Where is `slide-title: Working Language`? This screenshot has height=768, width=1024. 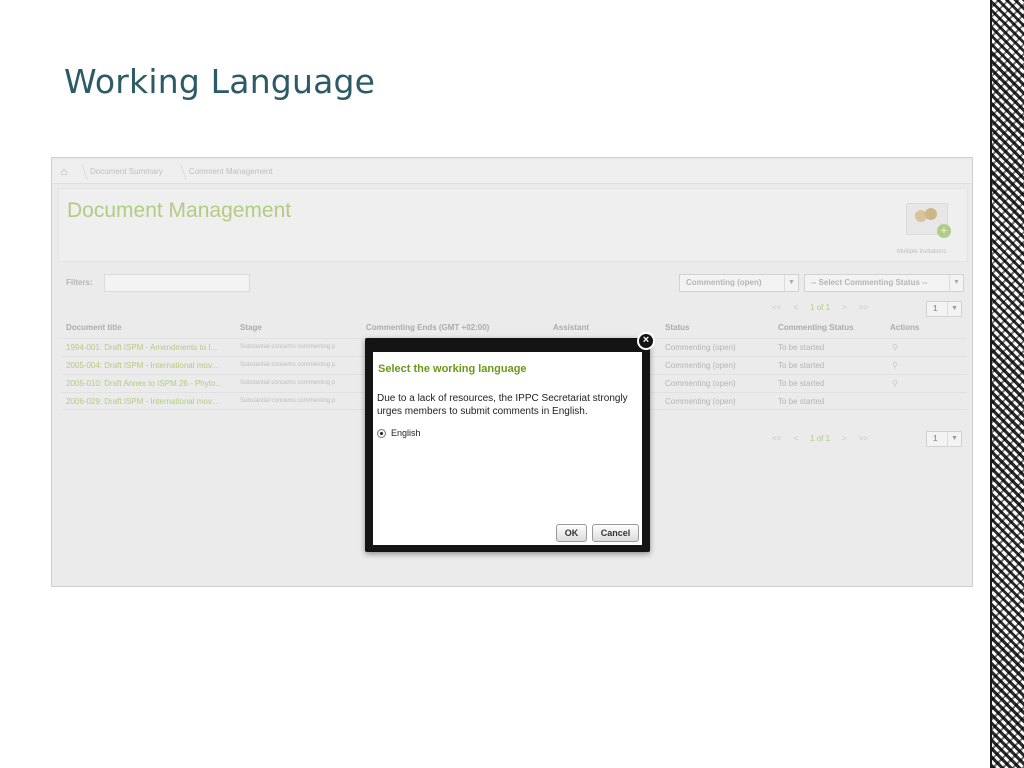 slide-title: Working Language is located at coordinates (220, 81).